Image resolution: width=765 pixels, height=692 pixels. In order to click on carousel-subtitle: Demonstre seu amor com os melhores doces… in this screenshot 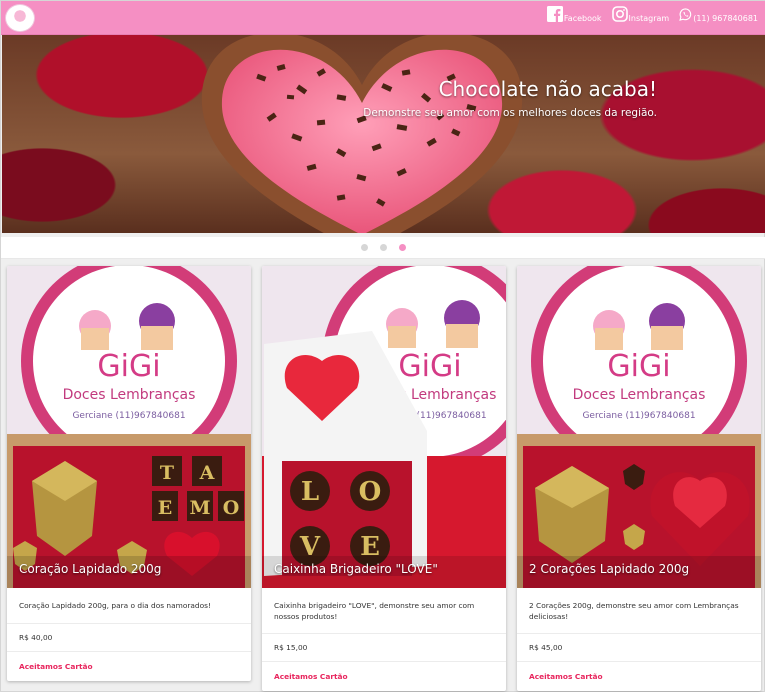, I will do `click(510, 113)`.